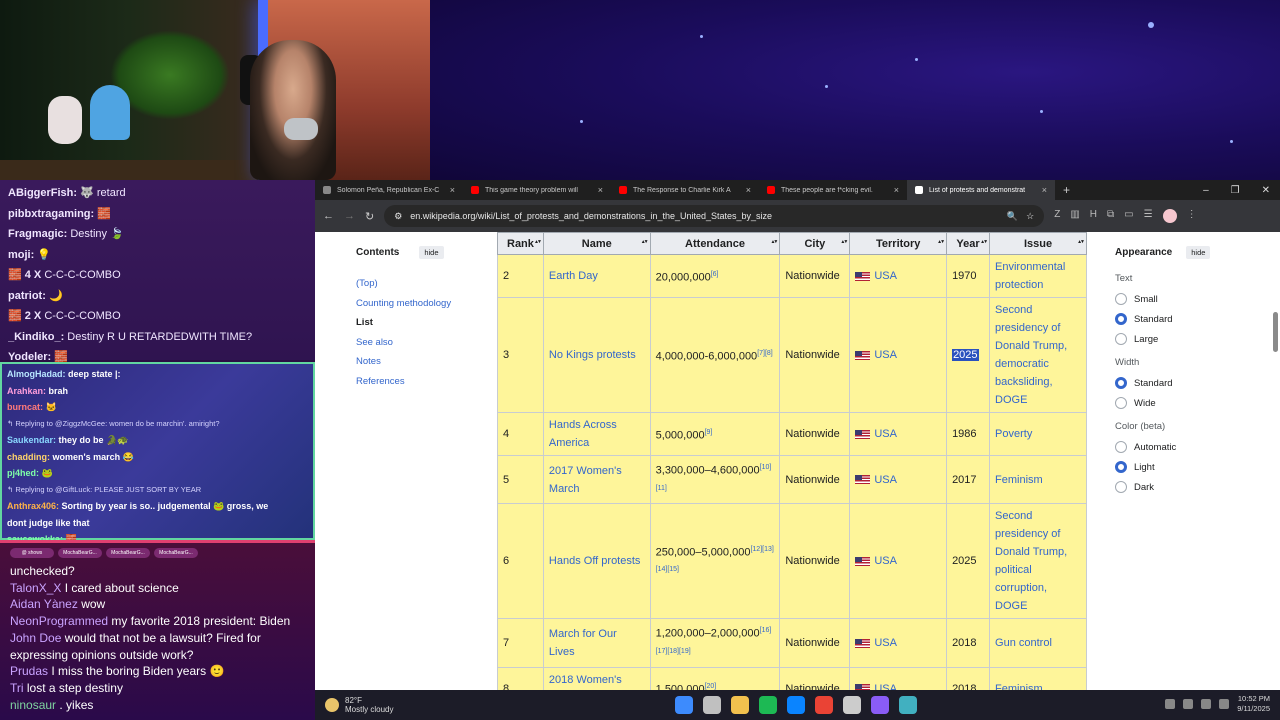 The image size is (1280, 720). Describe the element at coordinates (1169, 216) in the screenshot. I see `profile-avatar` at that location.